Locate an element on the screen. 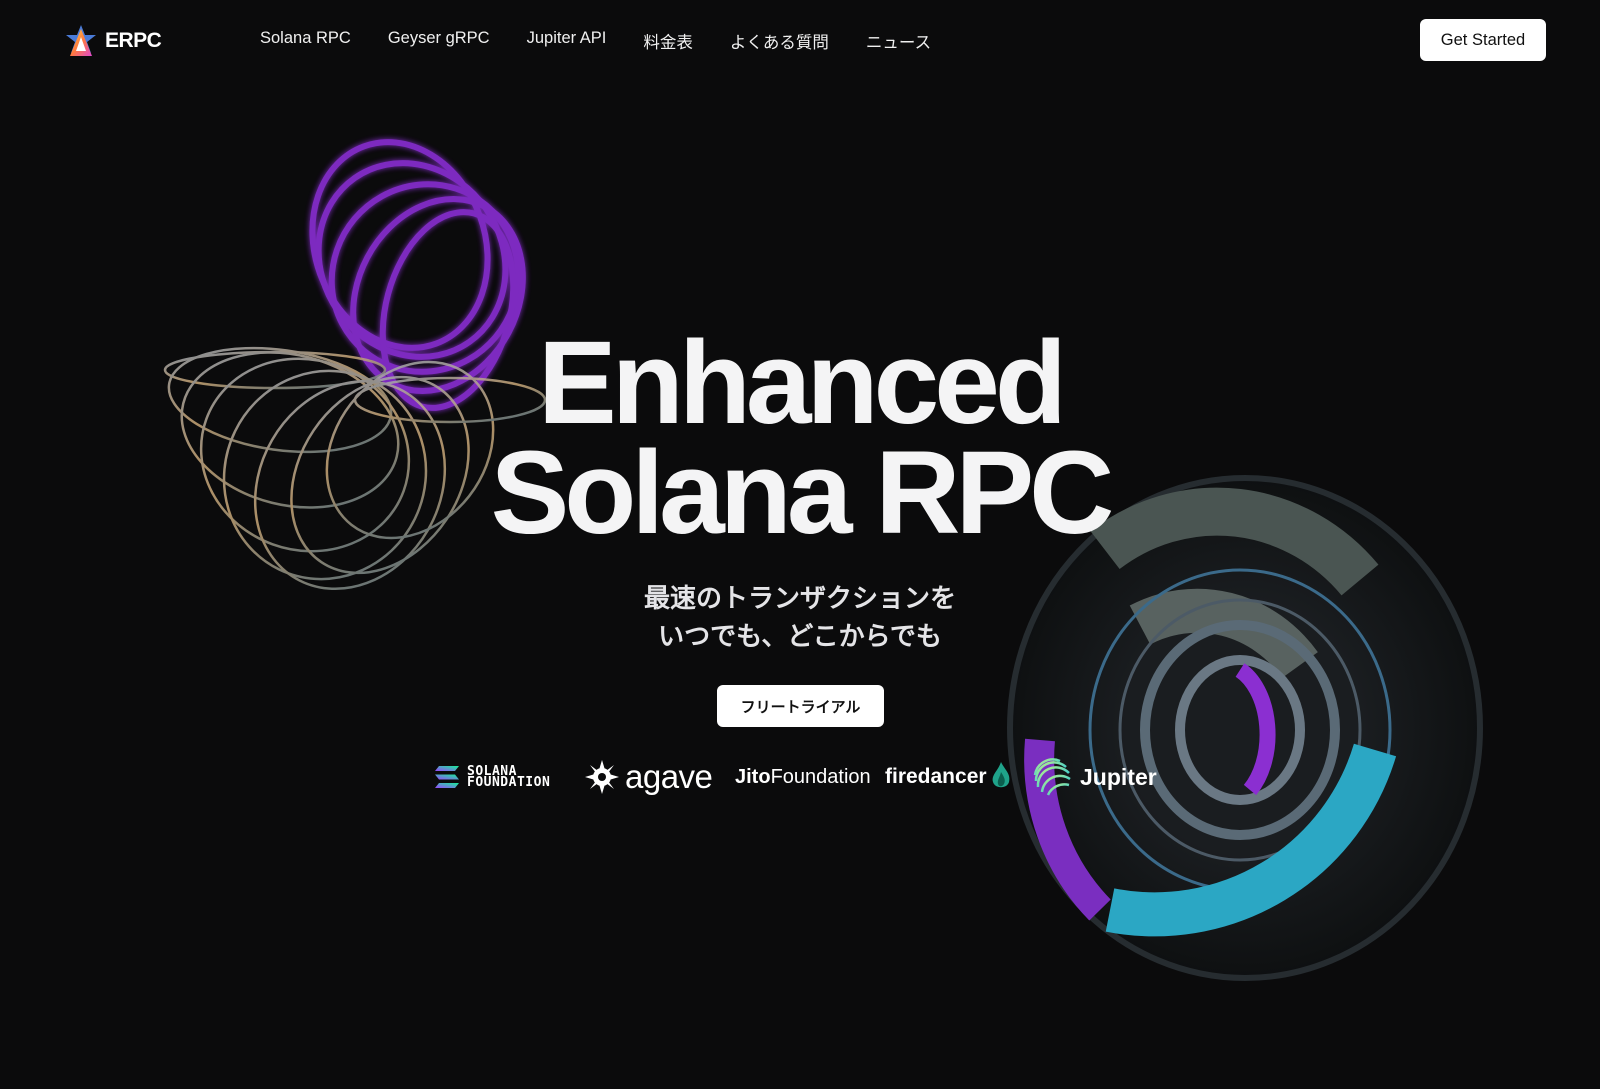  jito-foundation-logo: Jito Foundation is located at coordinates (803, 777).